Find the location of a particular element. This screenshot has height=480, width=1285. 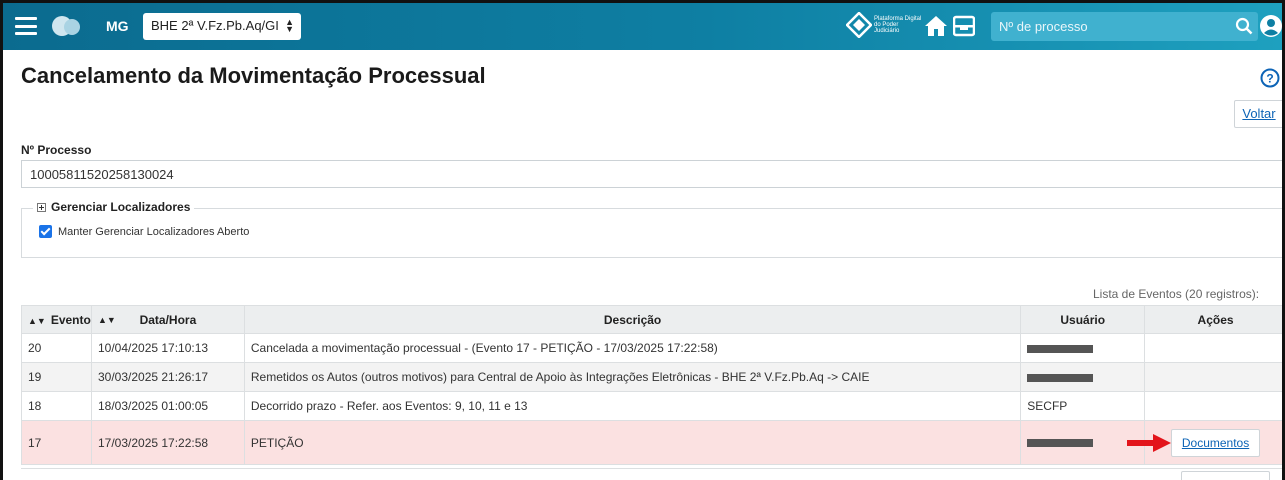

table-row-partial: Documentos is located at coordinates (651, 474).